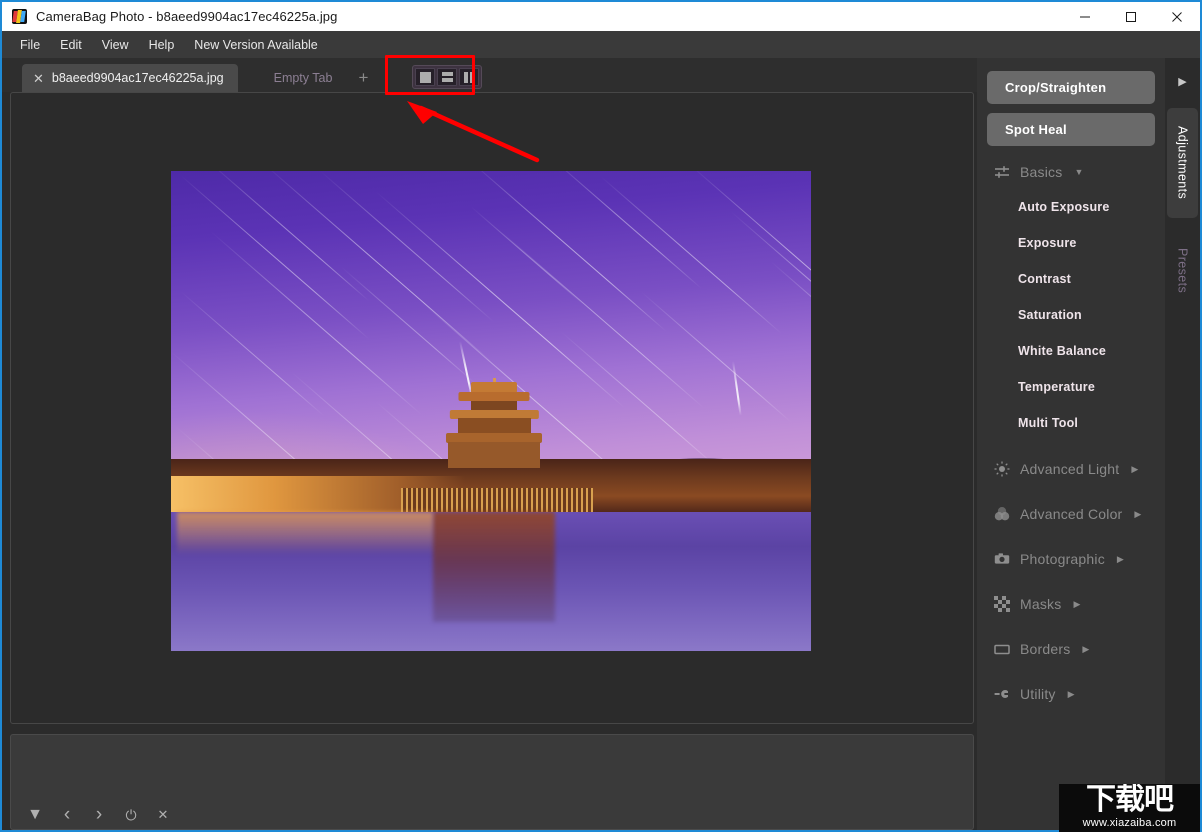 This screenshot has height=832, width=1202. What do you see at coordinates (67, 814) in the screenshot?
I see `chevron-left-icon: ‹` at bounding box center [67, 814].